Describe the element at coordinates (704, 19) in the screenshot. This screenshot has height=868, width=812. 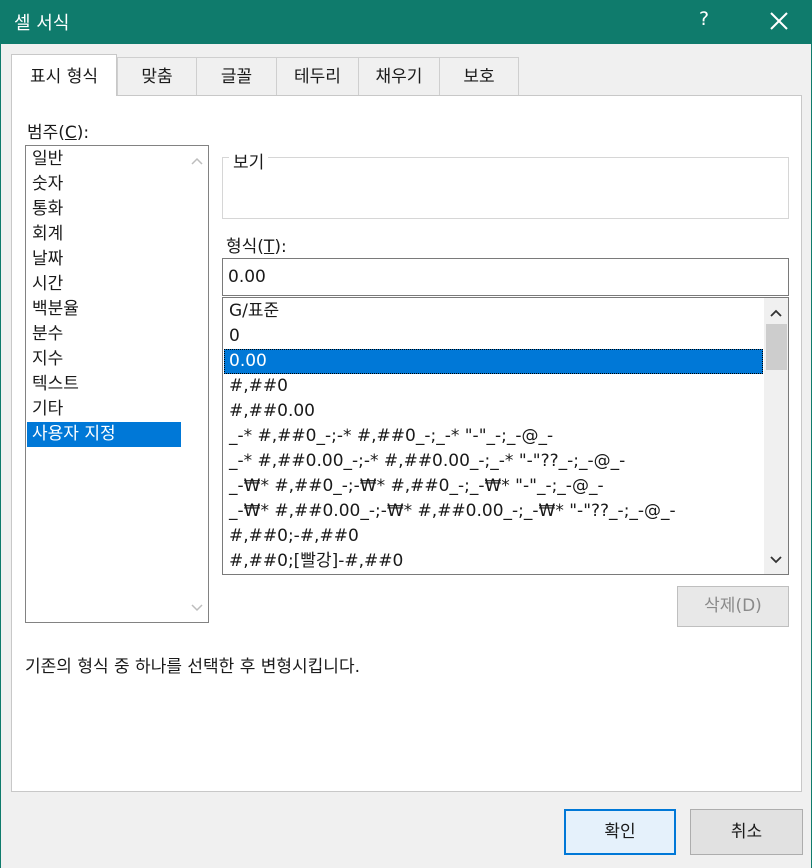
I see `help-button: ?` at that location.